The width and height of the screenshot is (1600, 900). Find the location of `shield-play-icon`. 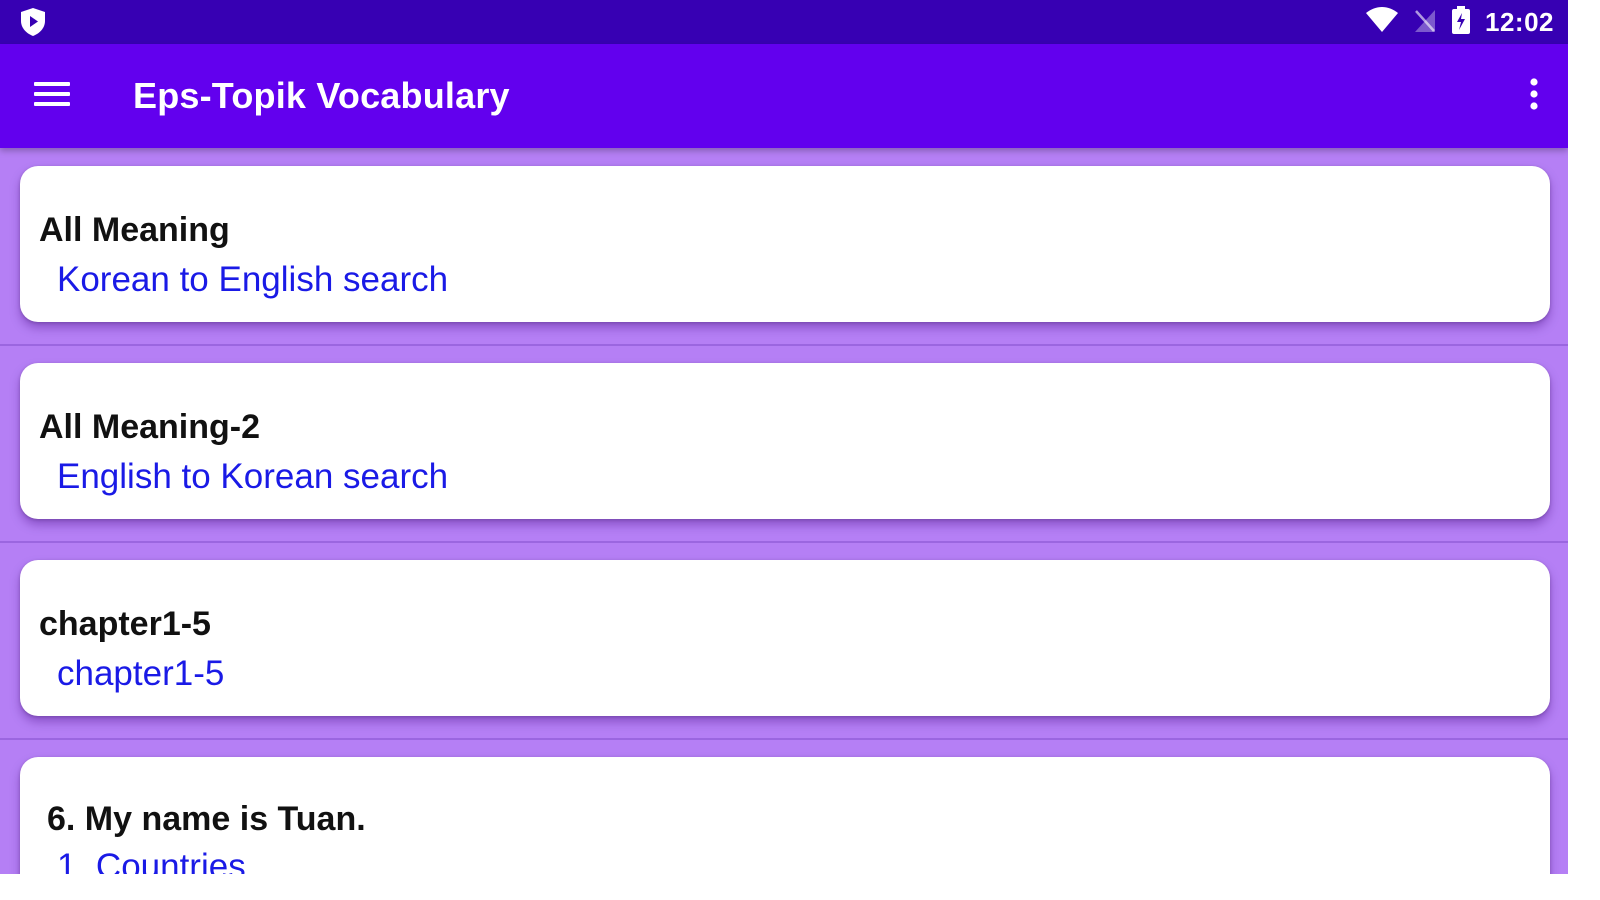

shield-play-icon is located at coordinates (33, 22).